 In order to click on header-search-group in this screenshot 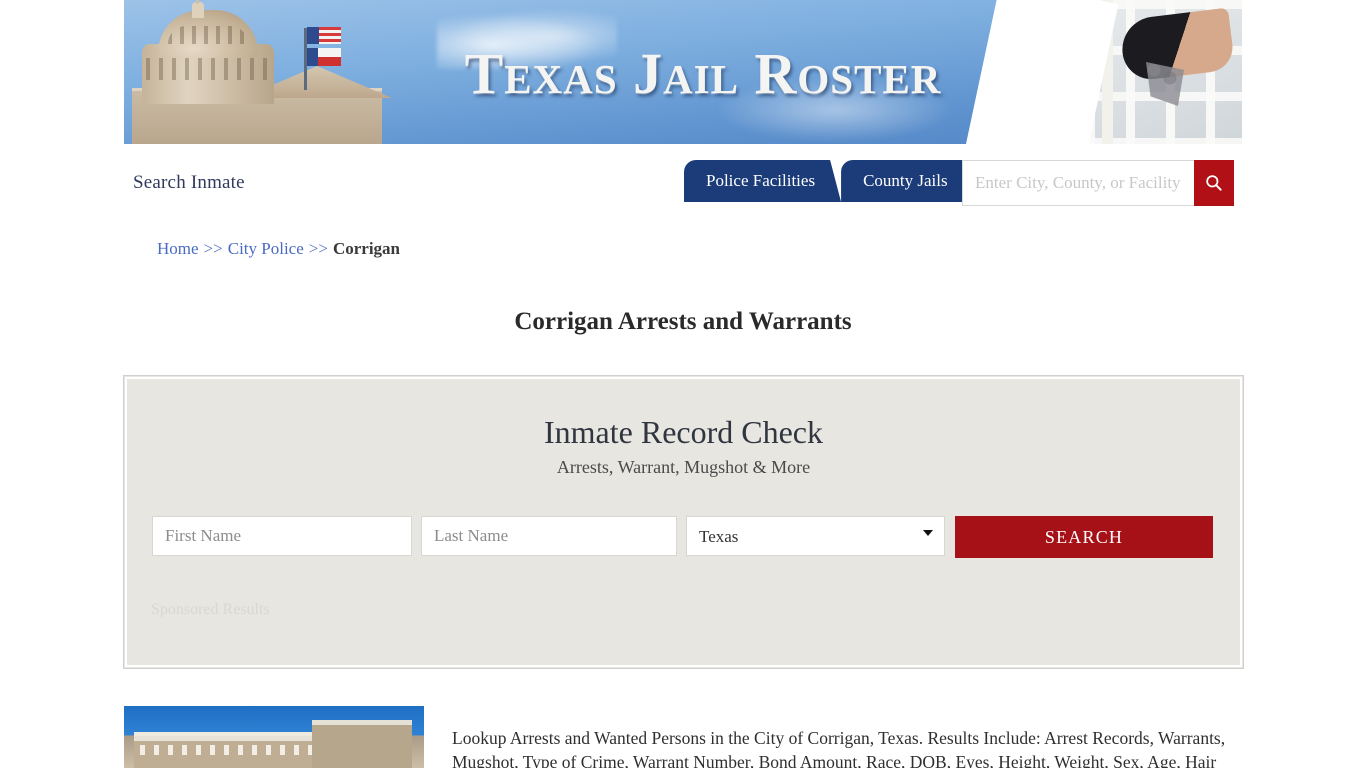, I will do `click(1098, 183)`.